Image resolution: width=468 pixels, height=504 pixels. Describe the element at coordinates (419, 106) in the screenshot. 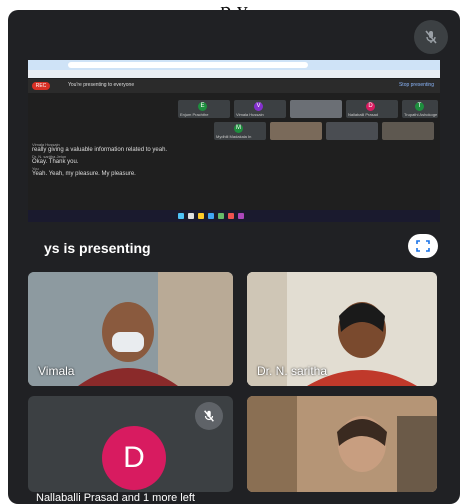

I see `shared-tile-avatar: T` at that location.